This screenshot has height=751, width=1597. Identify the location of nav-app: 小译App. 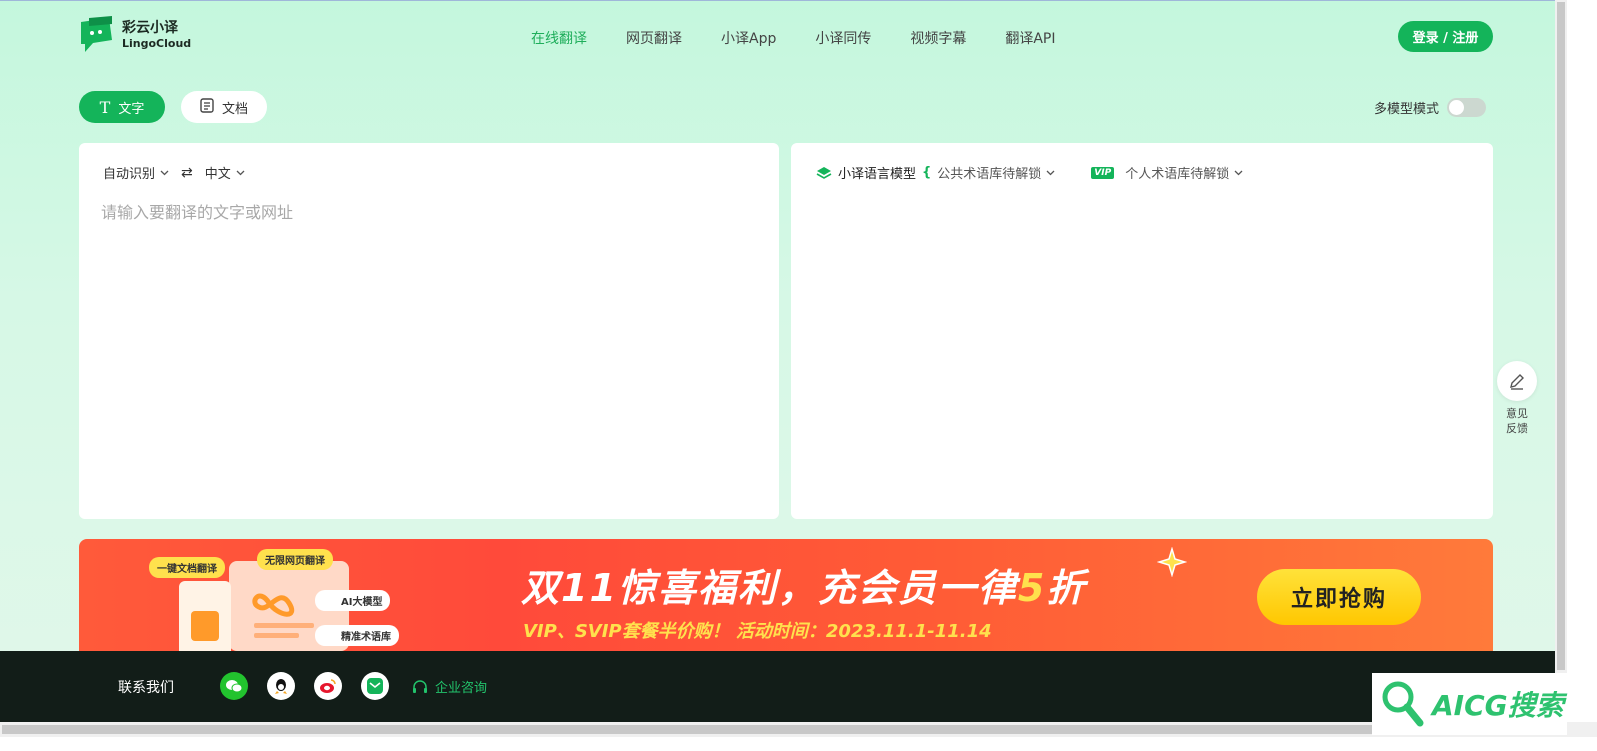
(748, 38).